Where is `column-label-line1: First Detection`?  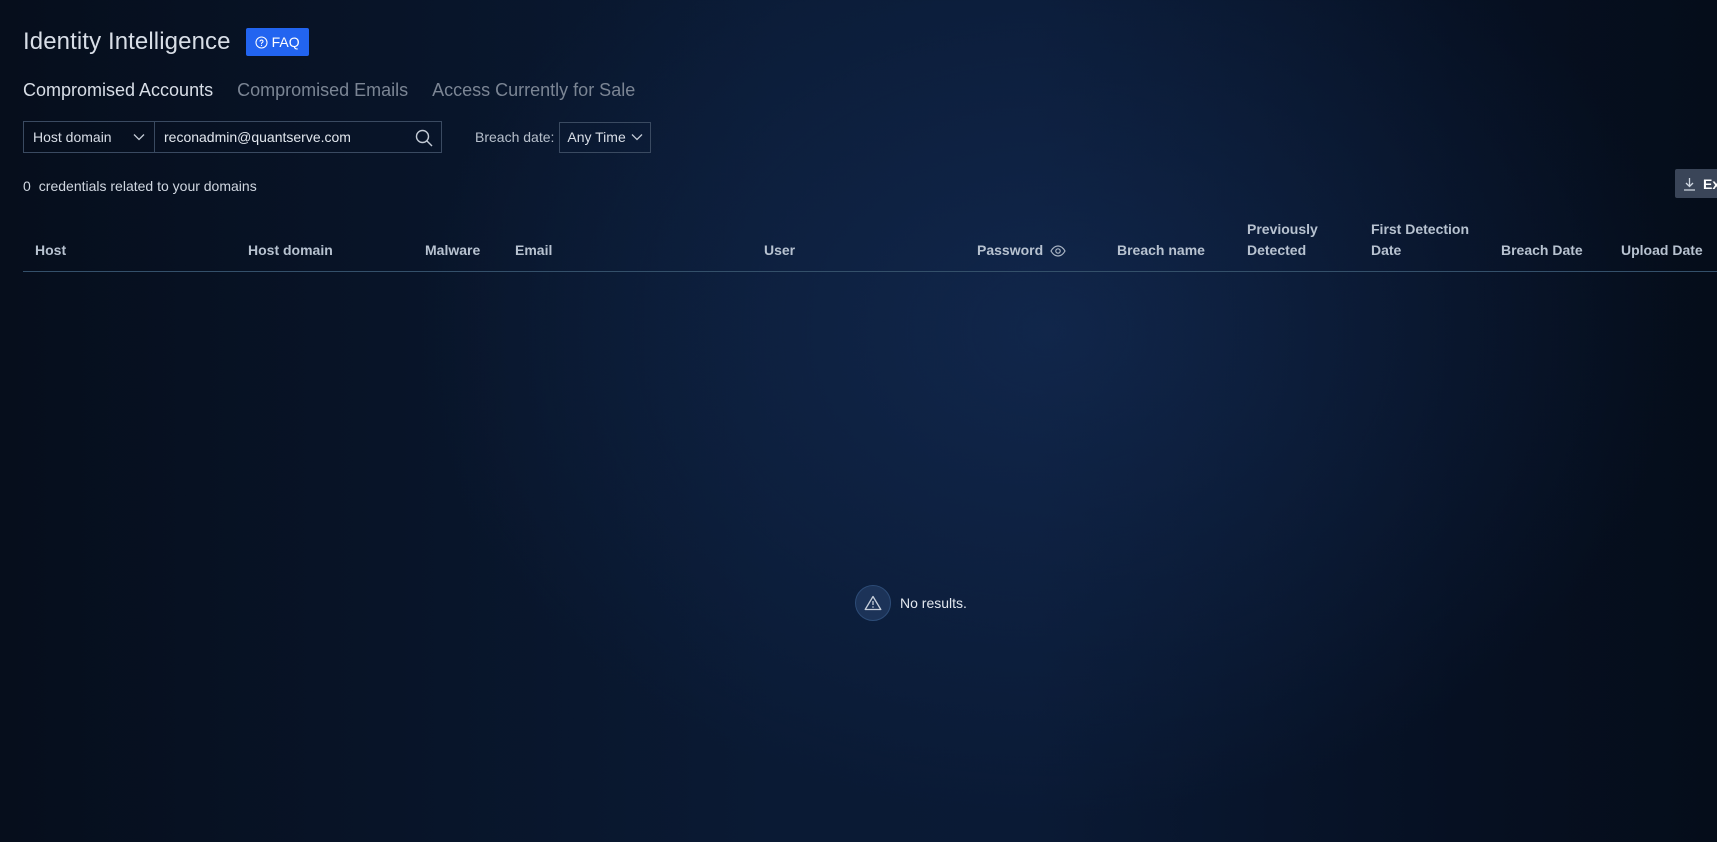
column-label-line1: First Detection is located at coordinates (1420, 229).